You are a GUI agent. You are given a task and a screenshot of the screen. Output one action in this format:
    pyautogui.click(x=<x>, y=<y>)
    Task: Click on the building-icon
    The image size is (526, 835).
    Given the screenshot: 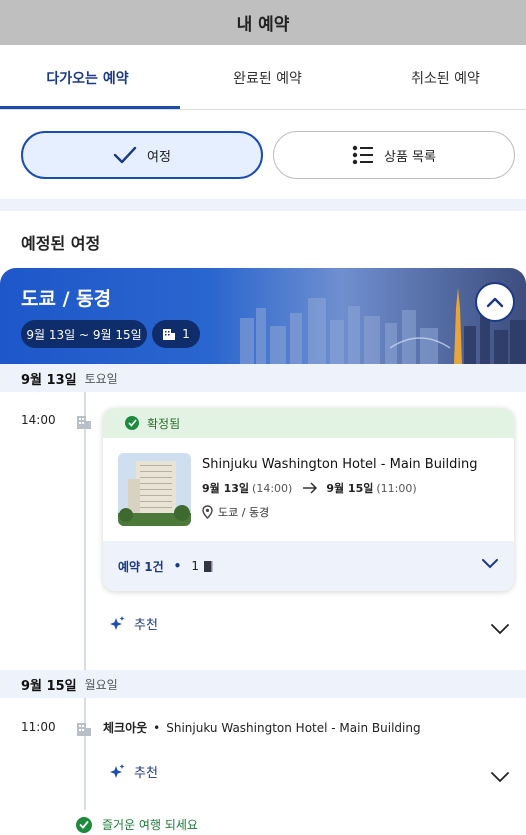 What is the action you would take?
    pyautogui.click(x=169, y=334)
    